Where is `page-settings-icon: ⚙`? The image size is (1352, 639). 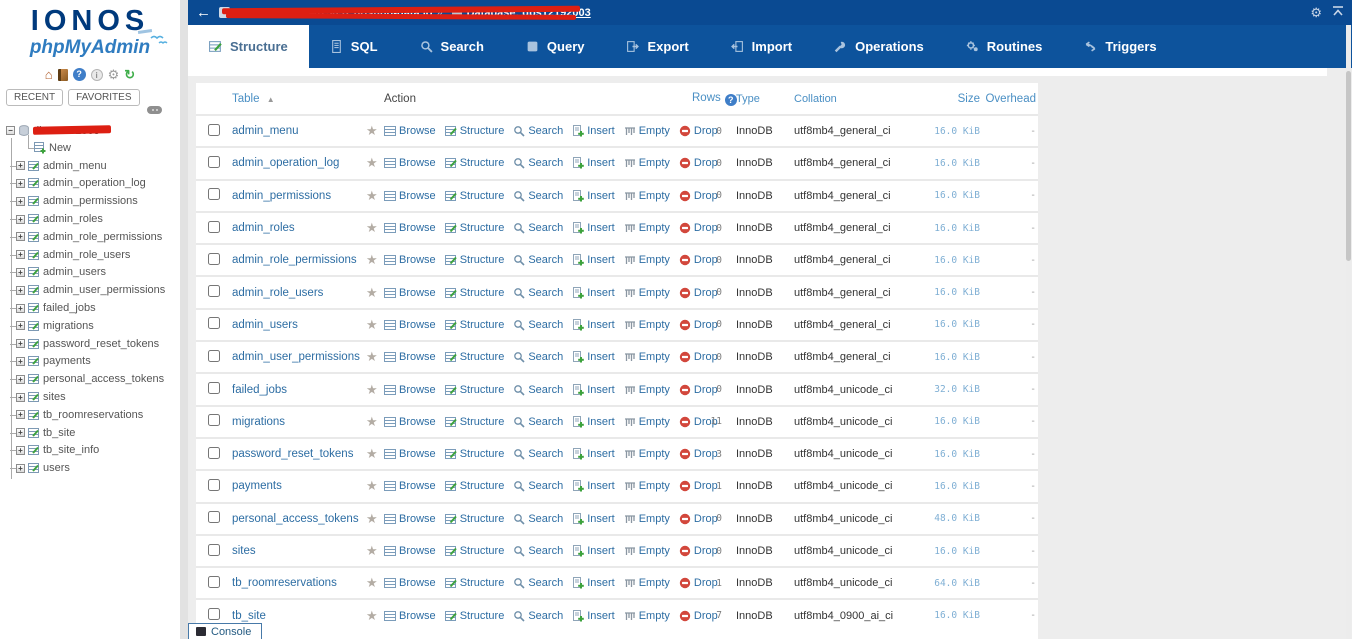 page-settings-icon: ⚙ is located at coordinates (1316, 13).